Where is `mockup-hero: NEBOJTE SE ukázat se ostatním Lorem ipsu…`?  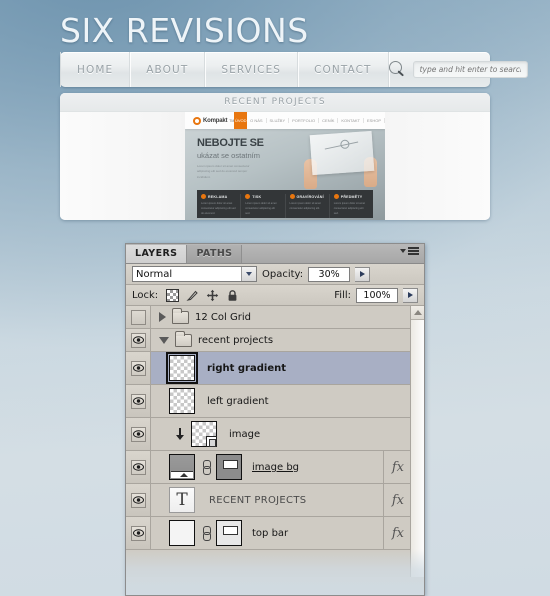
mockup-hero: NEBOJTE SE ukázat se ostatním Lorem ipsu… is located at coordinates (285, 160).